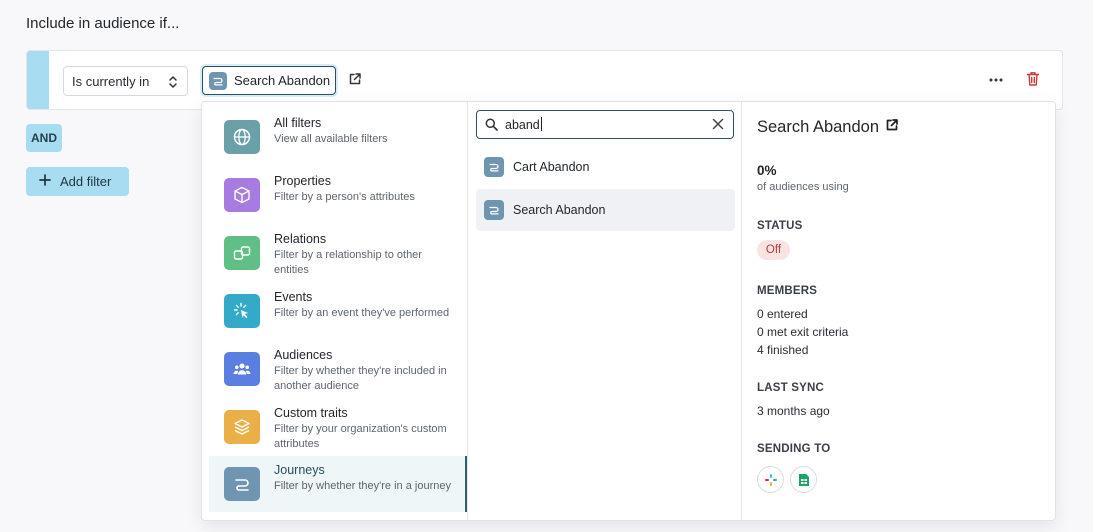  Describe the element at coordinates (362, 486) in the screenshot. I see `category-description: Filter by whether they're in a journey` at that location.